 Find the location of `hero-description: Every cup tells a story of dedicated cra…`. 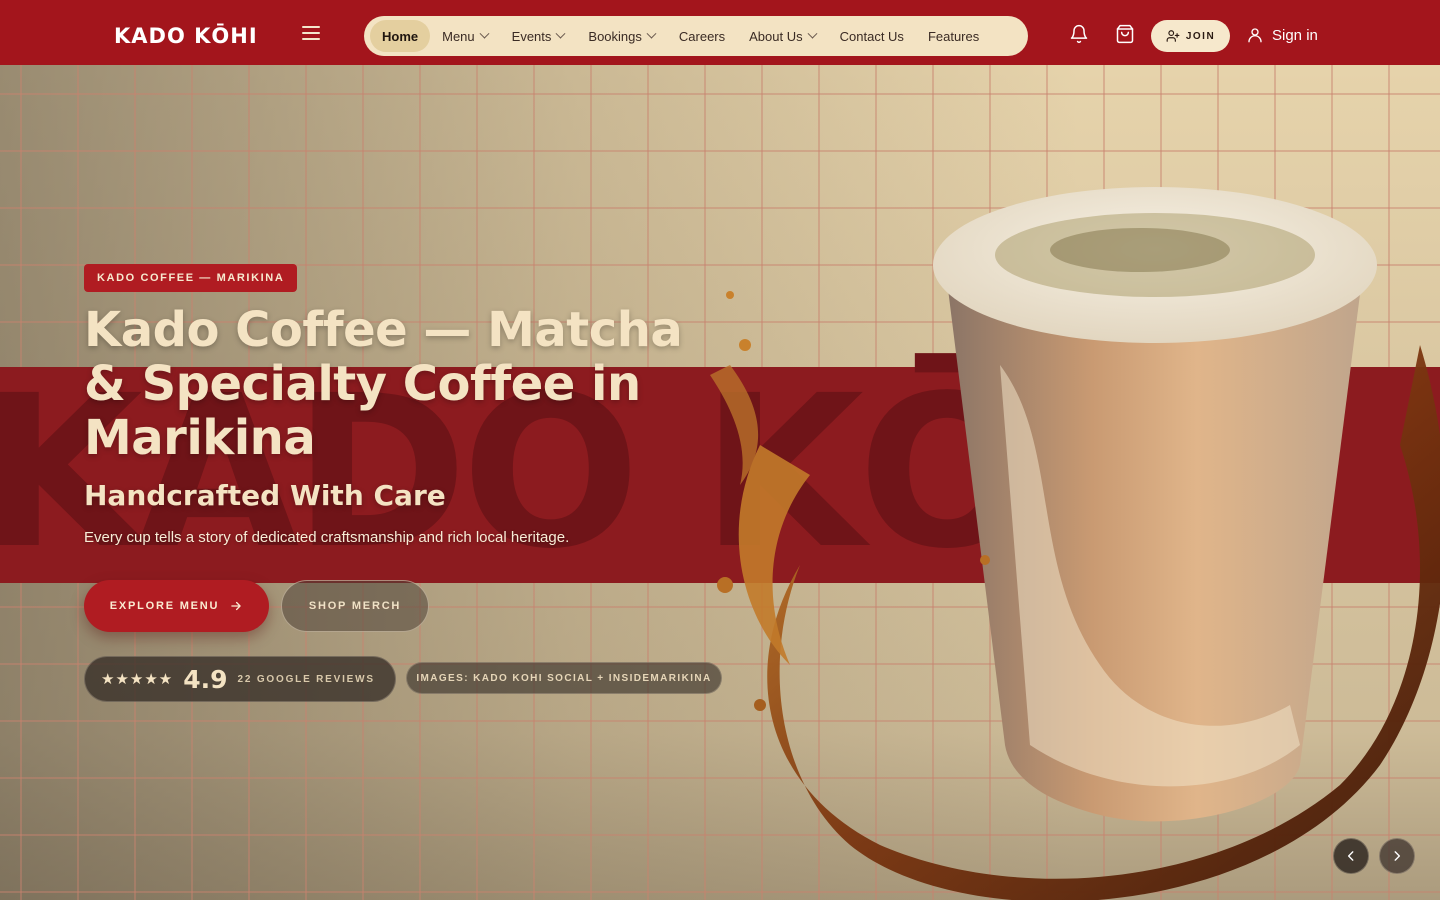

hero-description: Every cup tells a story of dedicated cra… is located at coordinates (327, 537).